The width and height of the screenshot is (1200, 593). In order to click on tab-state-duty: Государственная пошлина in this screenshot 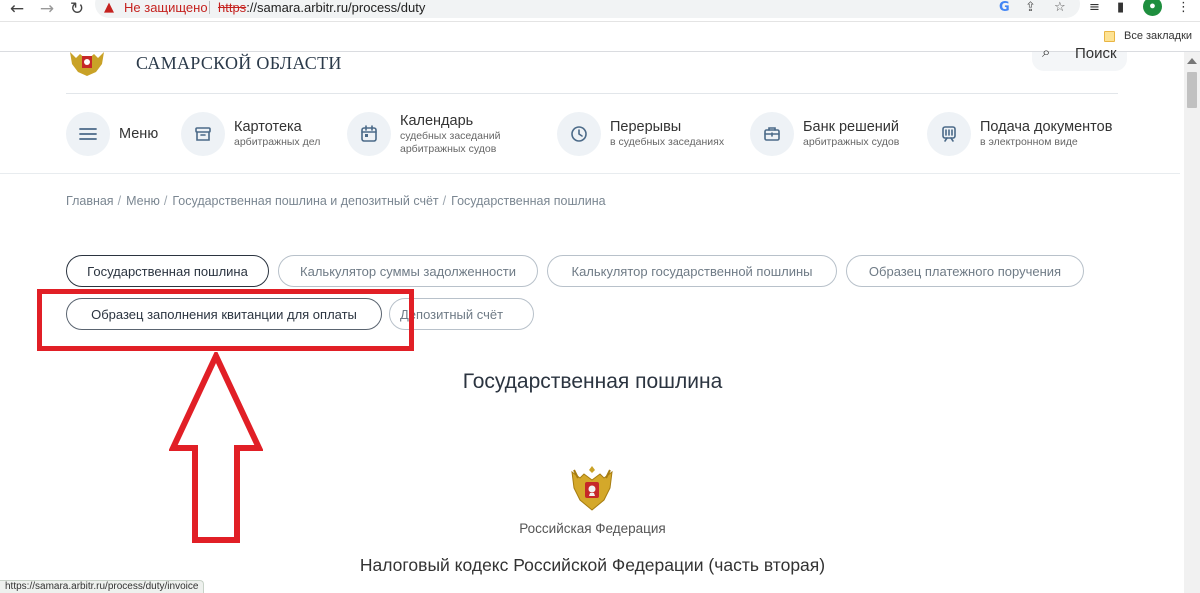, I will do `click(167, 271)`.